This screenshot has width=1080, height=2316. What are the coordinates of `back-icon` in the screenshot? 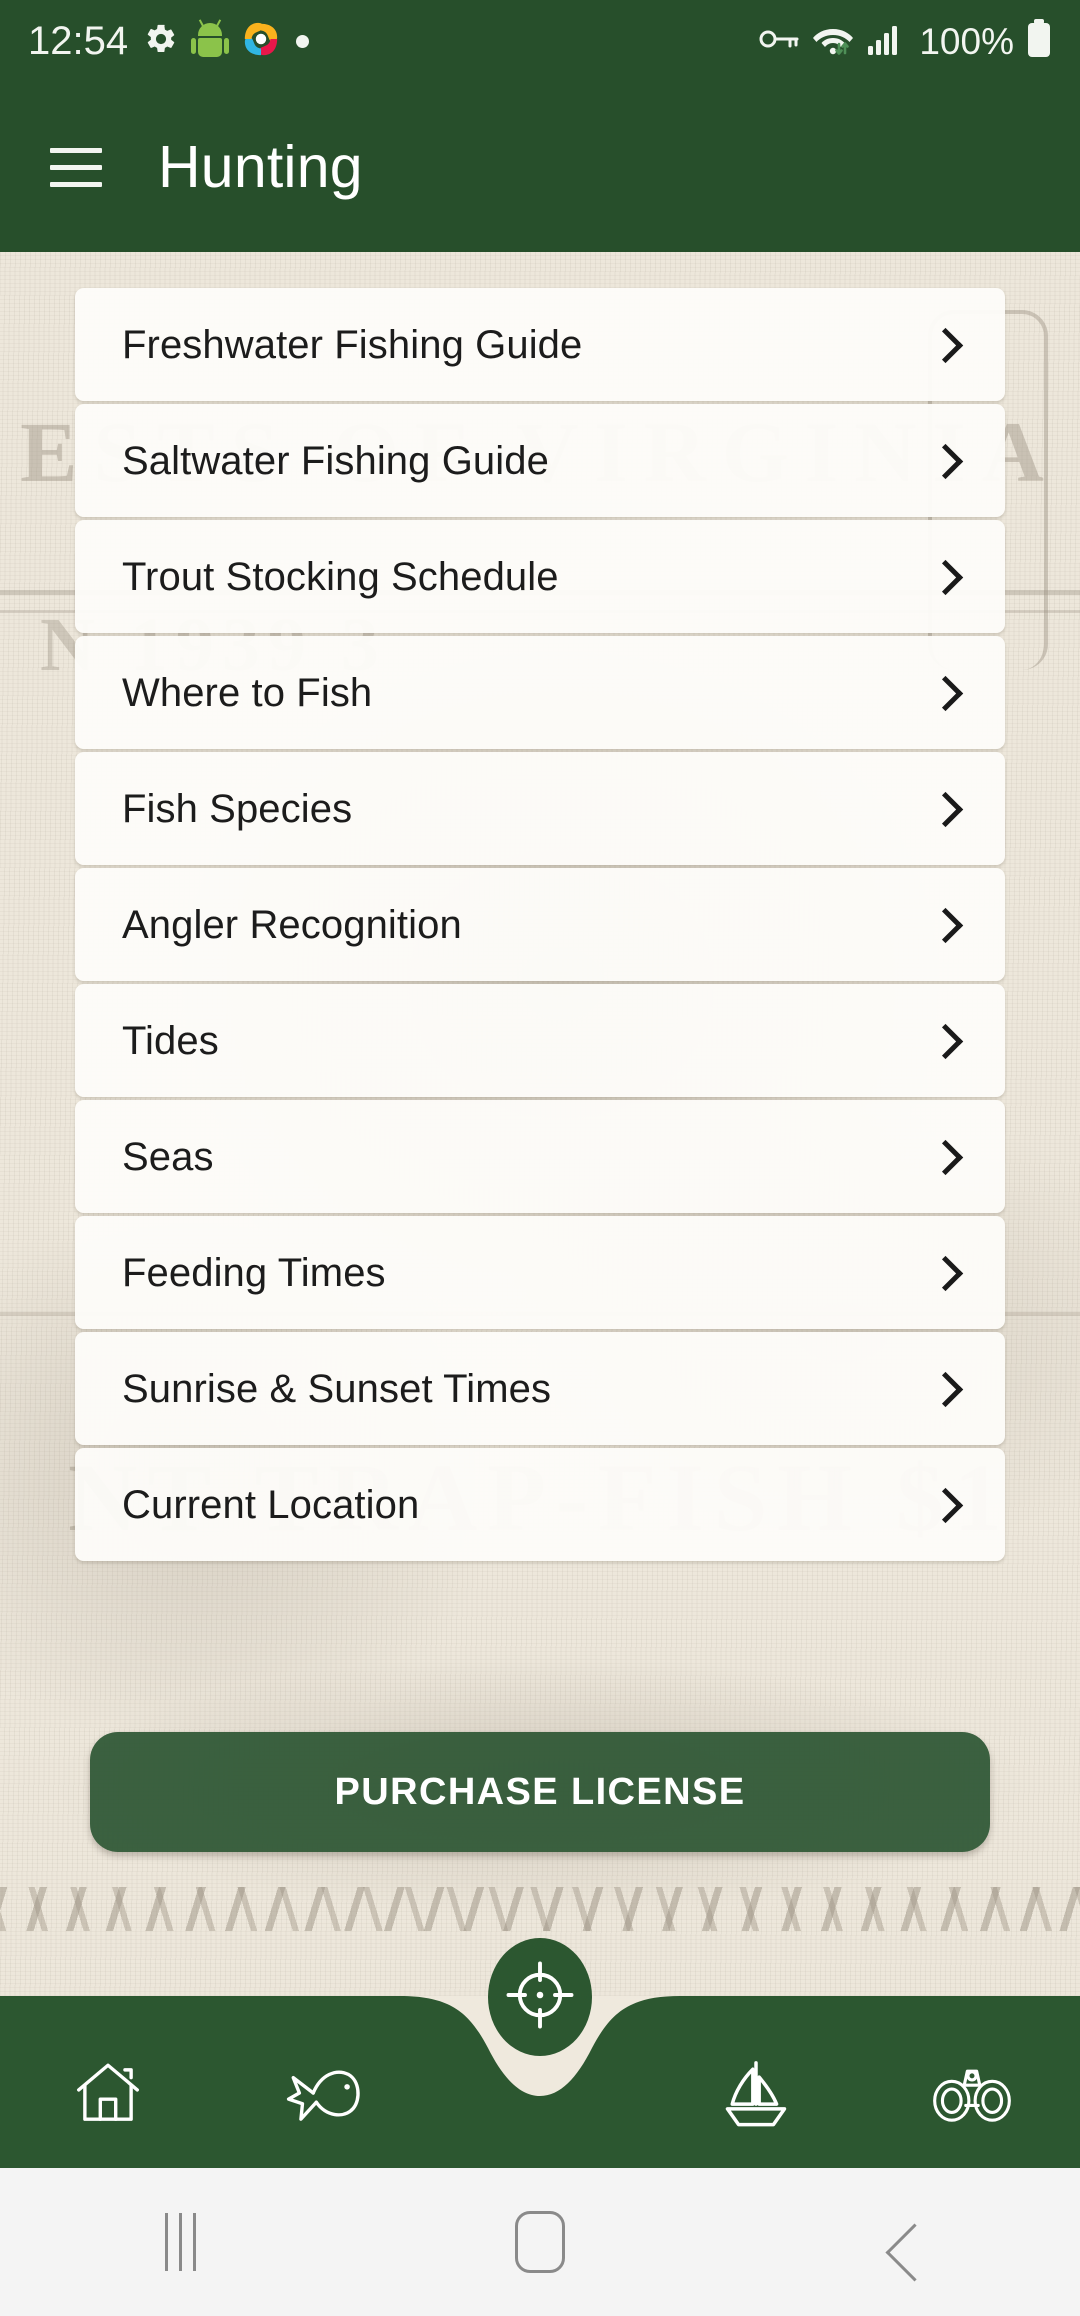 It's located at (900, 2242).